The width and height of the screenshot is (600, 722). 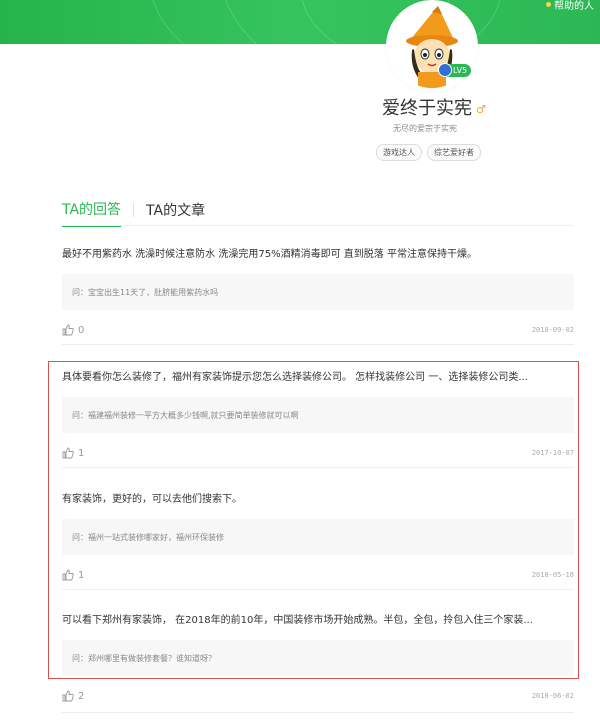 What do you see at coordinates (552, 330) in the screenshot?
I see `answer-date: 2018-09-02` at bounding box center [552, 330].